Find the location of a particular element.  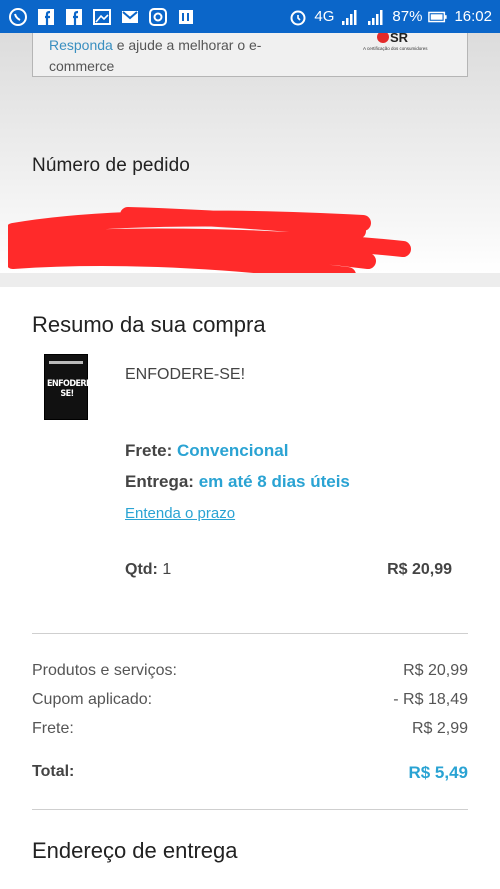

clock: 16:02 is located at coordinates (473, 16).